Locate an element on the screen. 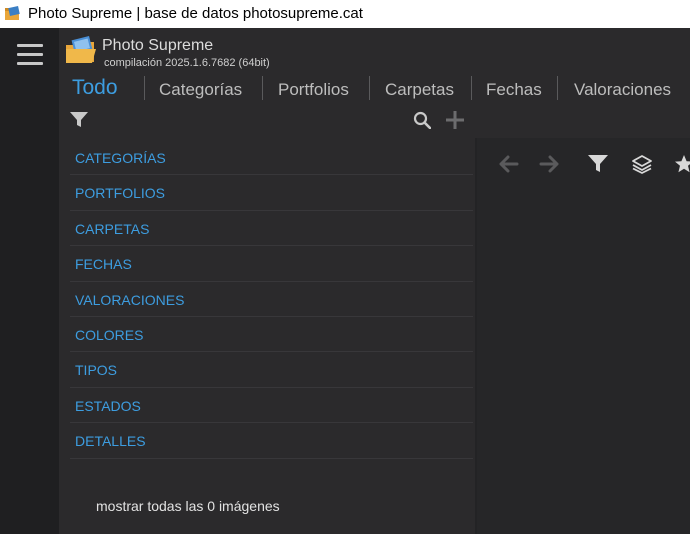  forward-arrow-icon is located at coordinates (549, 164).